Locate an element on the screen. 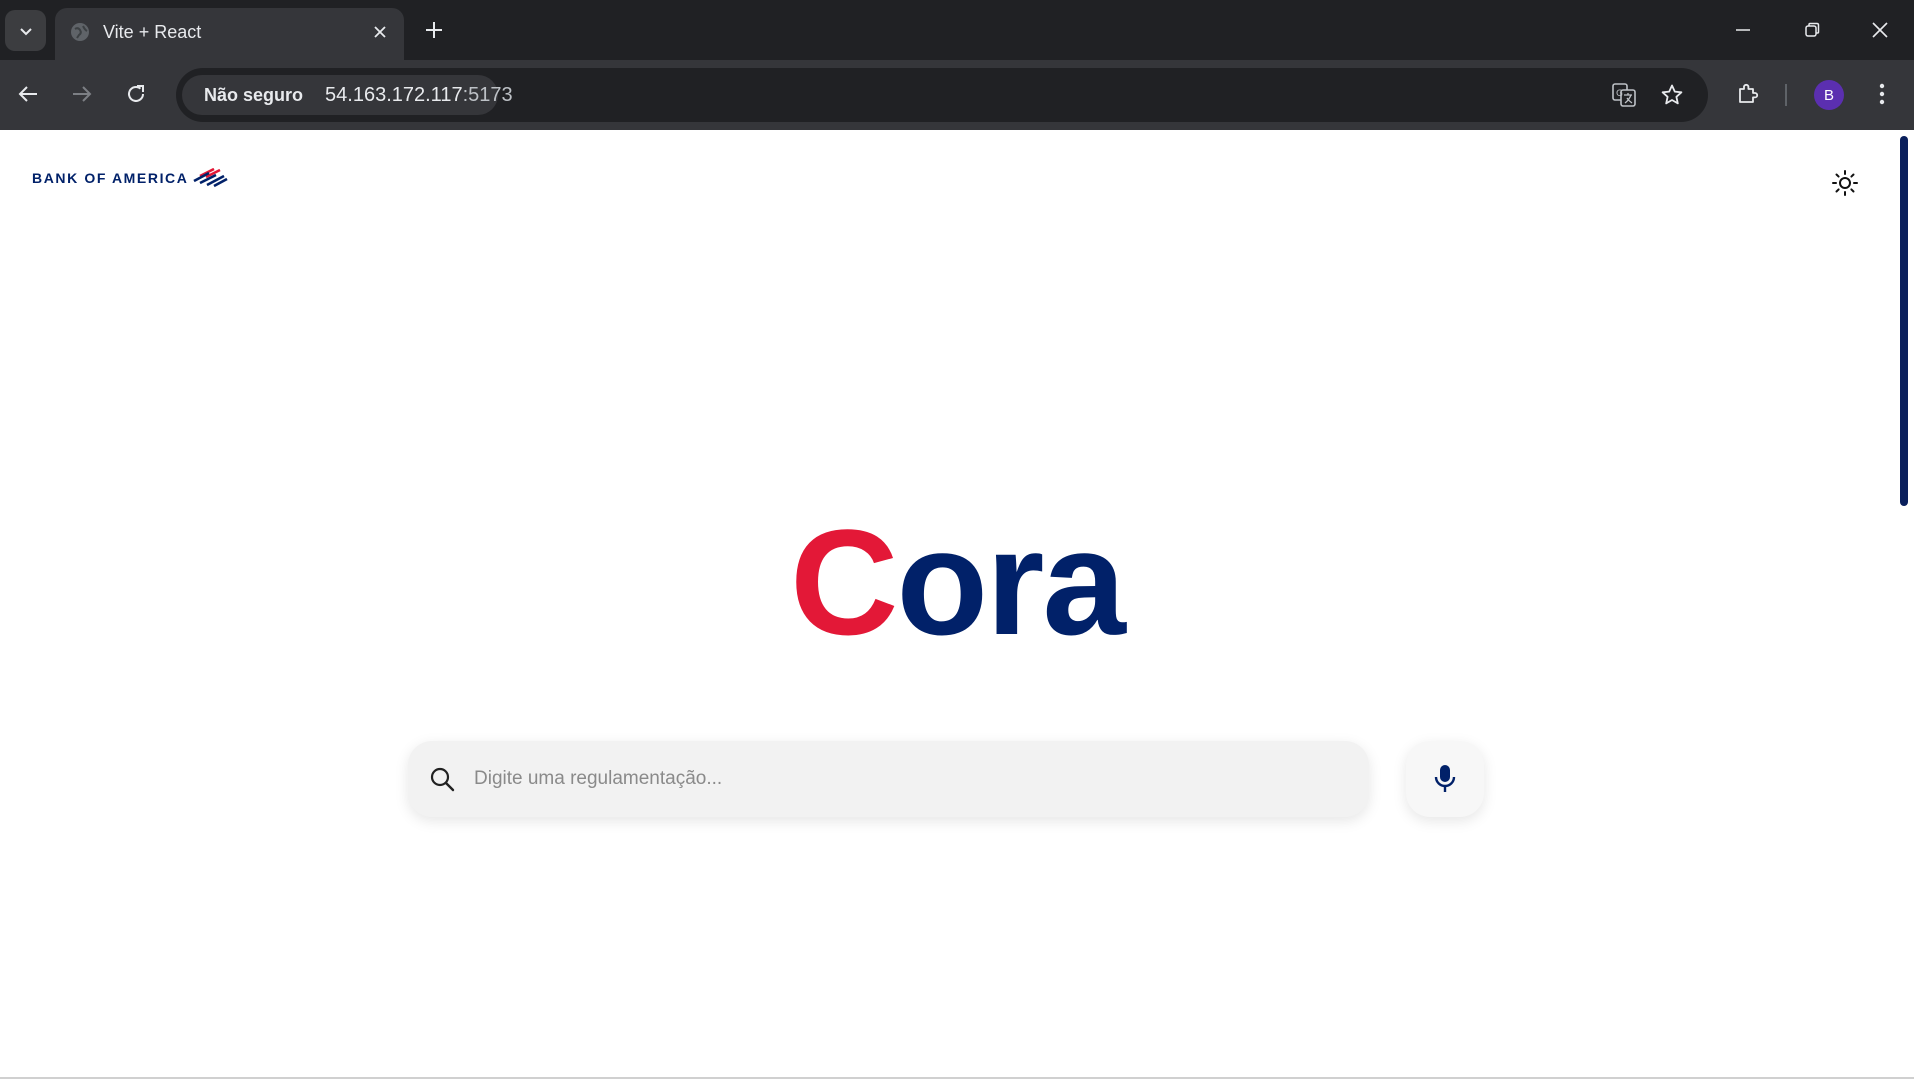  bookmark-button is located at coordinates (1672, 95).